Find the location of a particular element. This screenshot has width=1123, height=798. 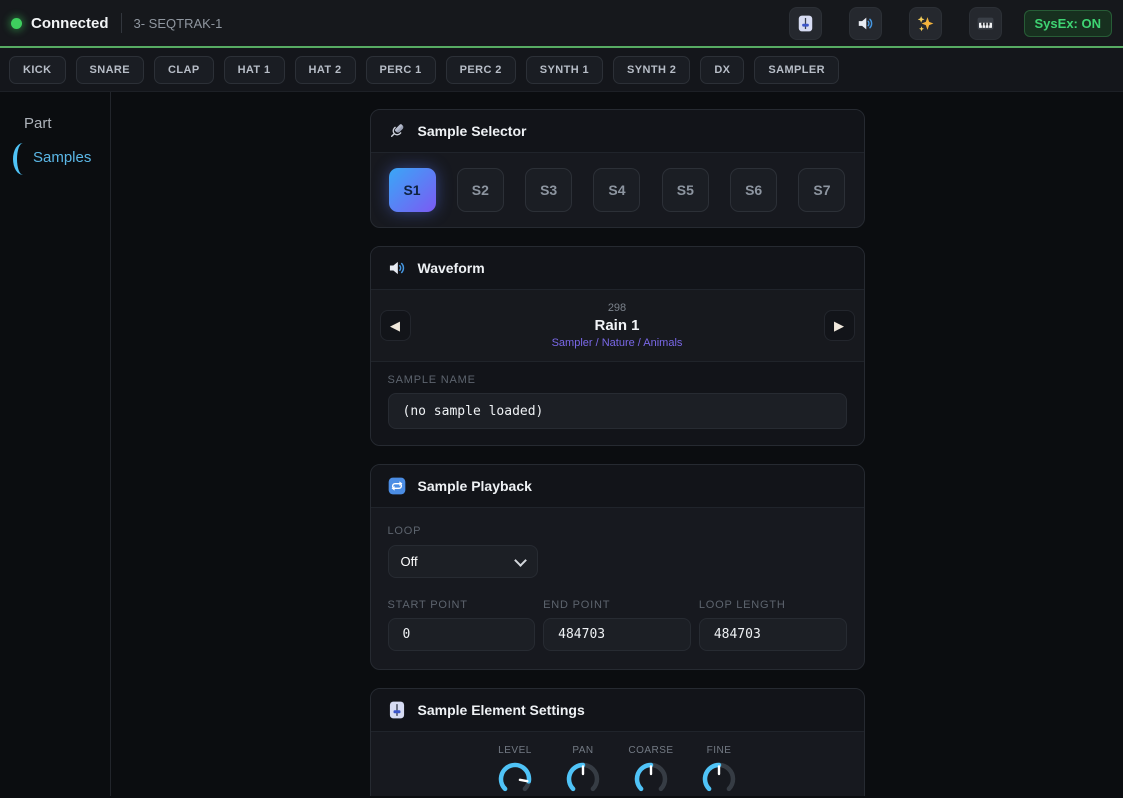

connection-status-dot is located at coordinates (16, 23).